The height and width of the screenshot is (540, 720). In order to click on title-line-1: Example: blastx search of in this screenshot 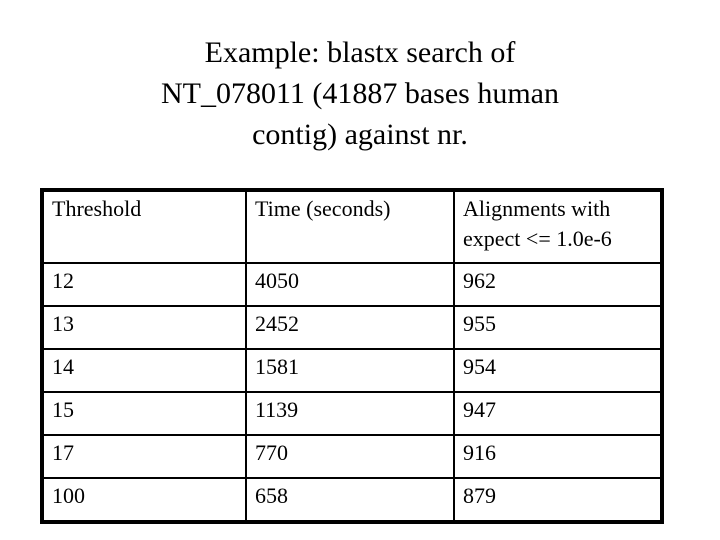, I will do `click(360, 52)`.